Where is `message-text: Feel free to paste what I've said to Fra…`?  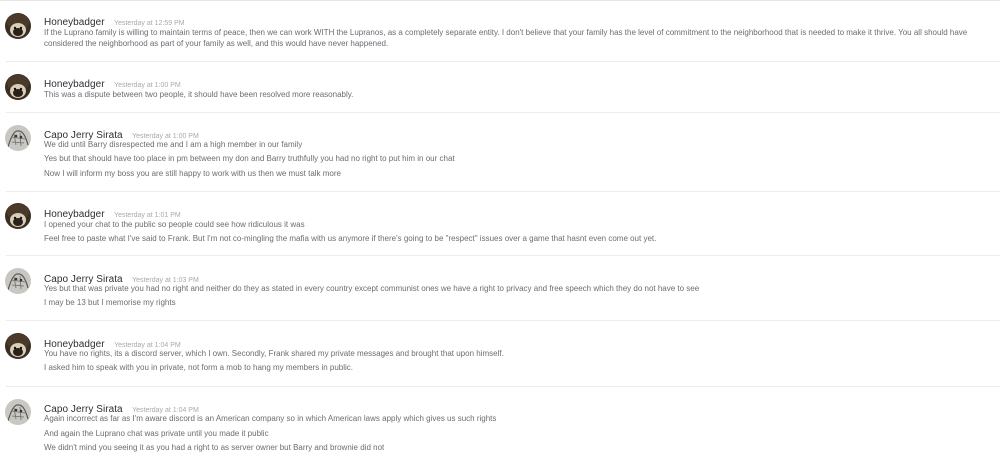 message-text: Feel free to paste what I've said to Fra… is located at coordinates (350, 238).